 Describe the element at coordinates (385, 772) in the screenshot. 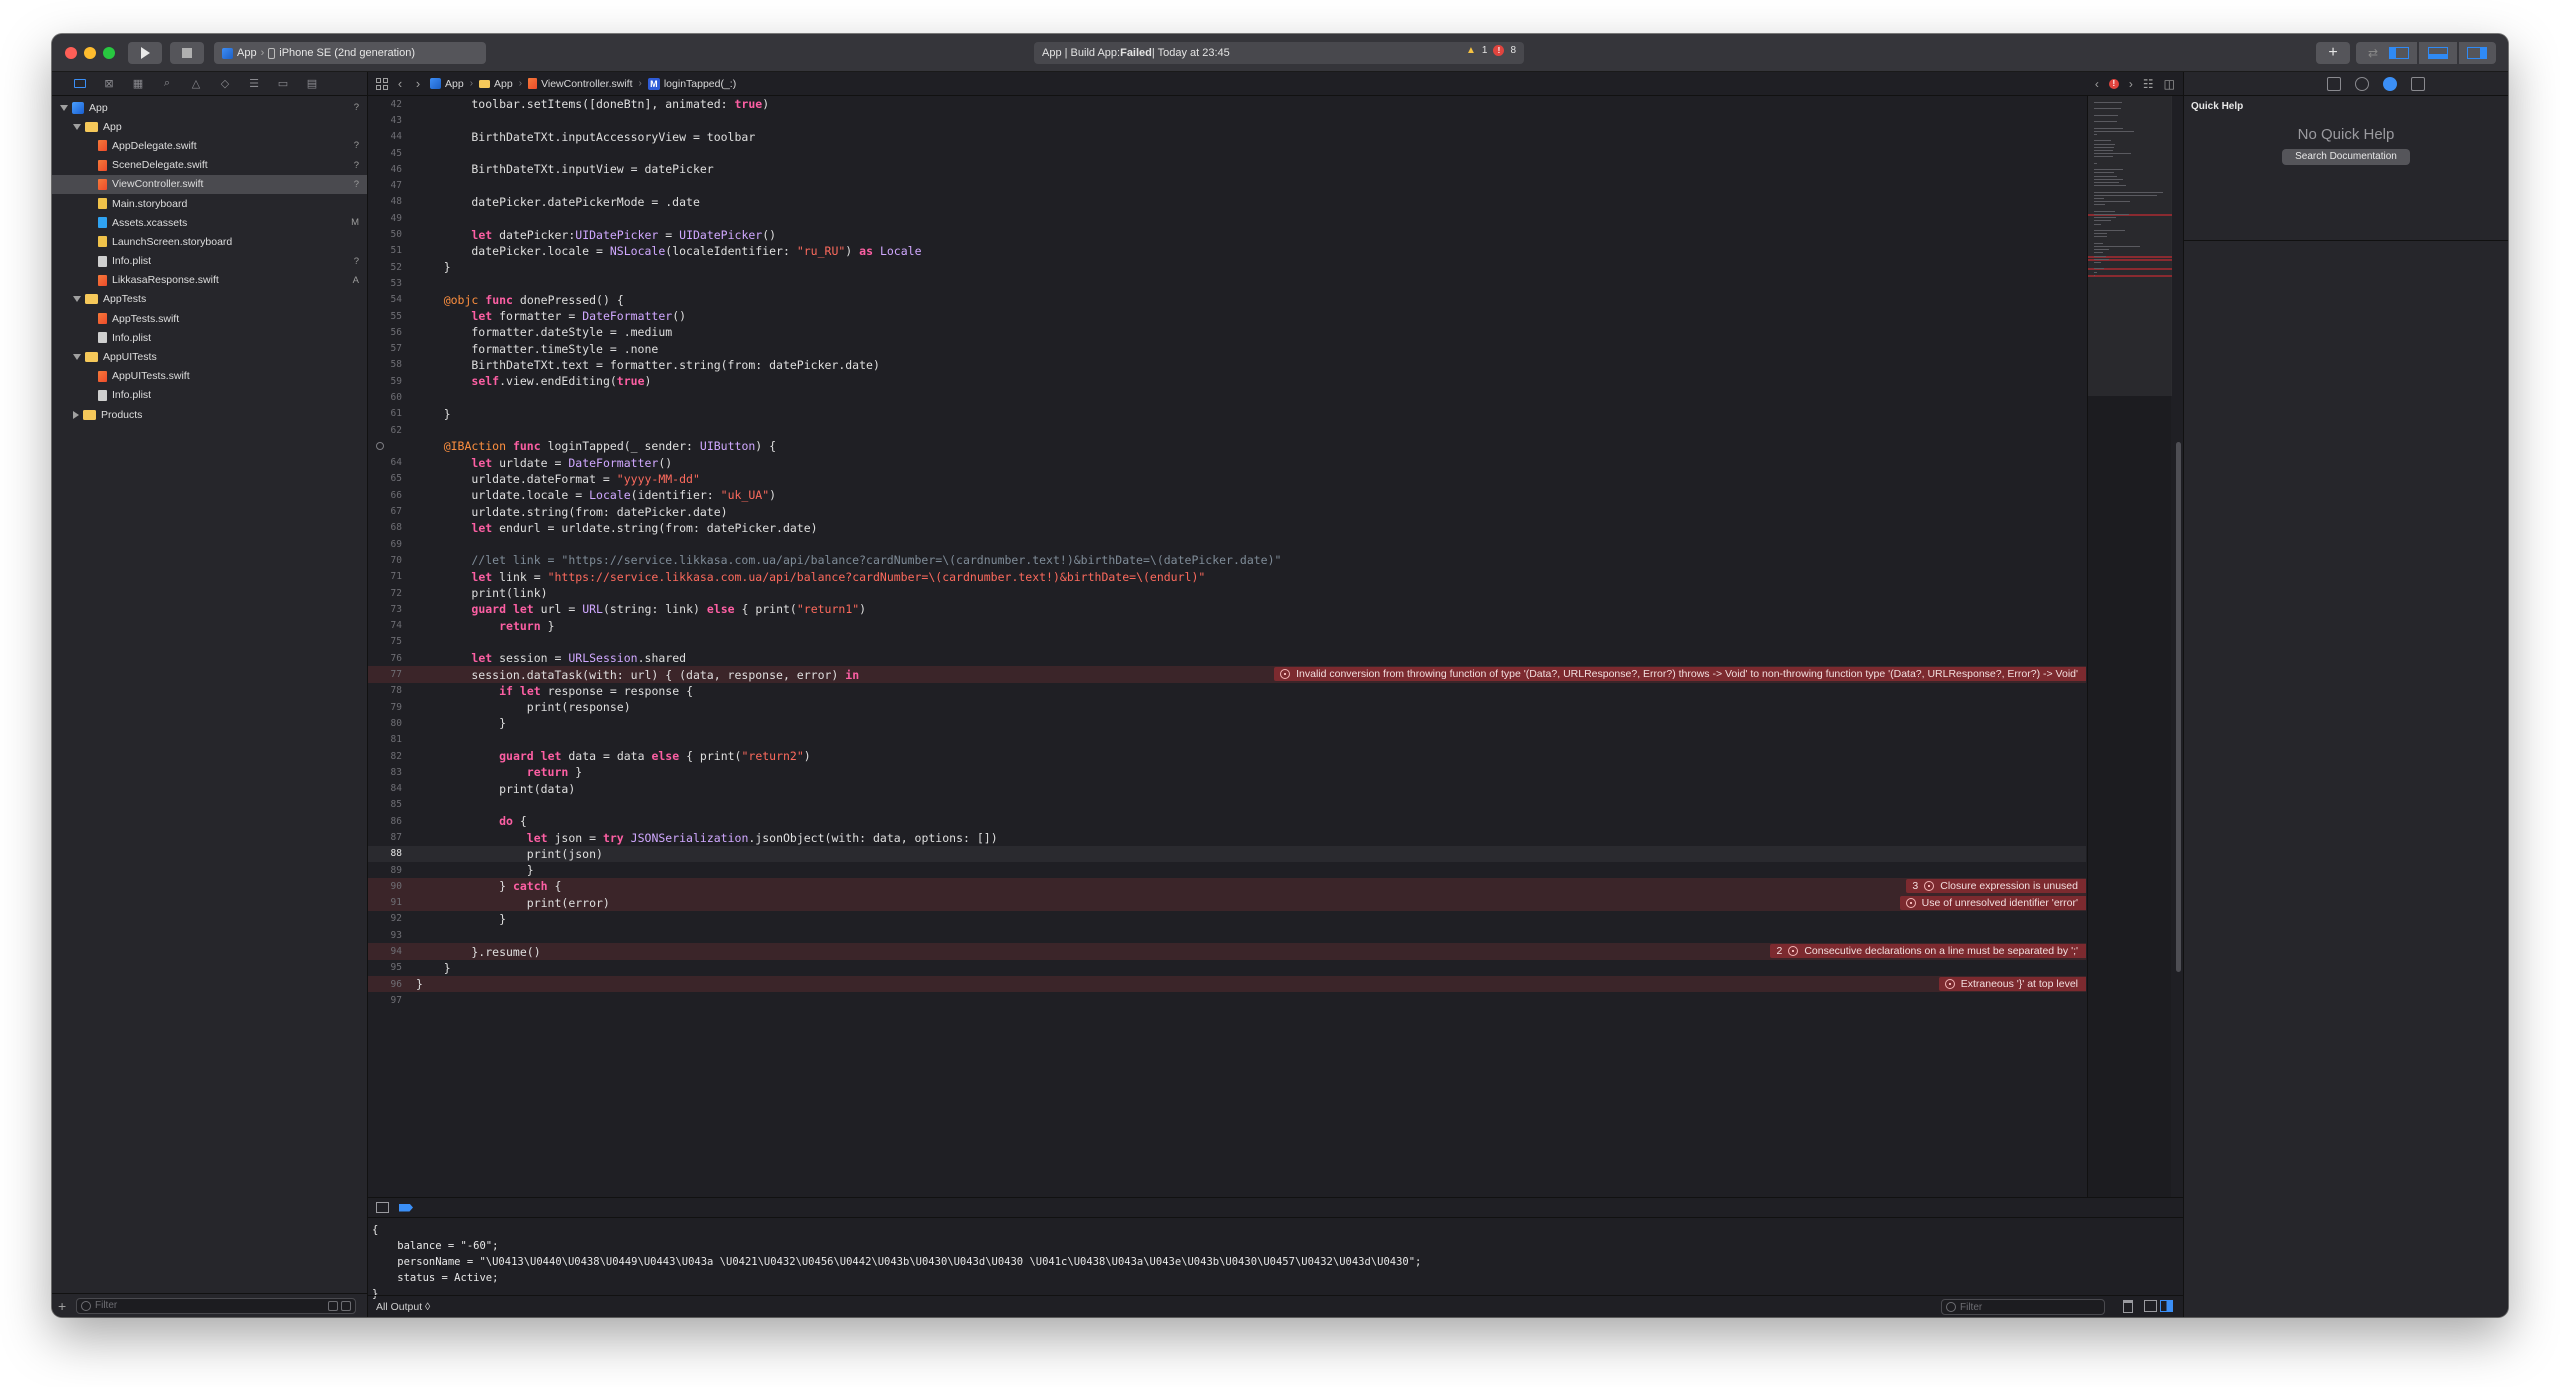

I see `line-number: 83` at that location.